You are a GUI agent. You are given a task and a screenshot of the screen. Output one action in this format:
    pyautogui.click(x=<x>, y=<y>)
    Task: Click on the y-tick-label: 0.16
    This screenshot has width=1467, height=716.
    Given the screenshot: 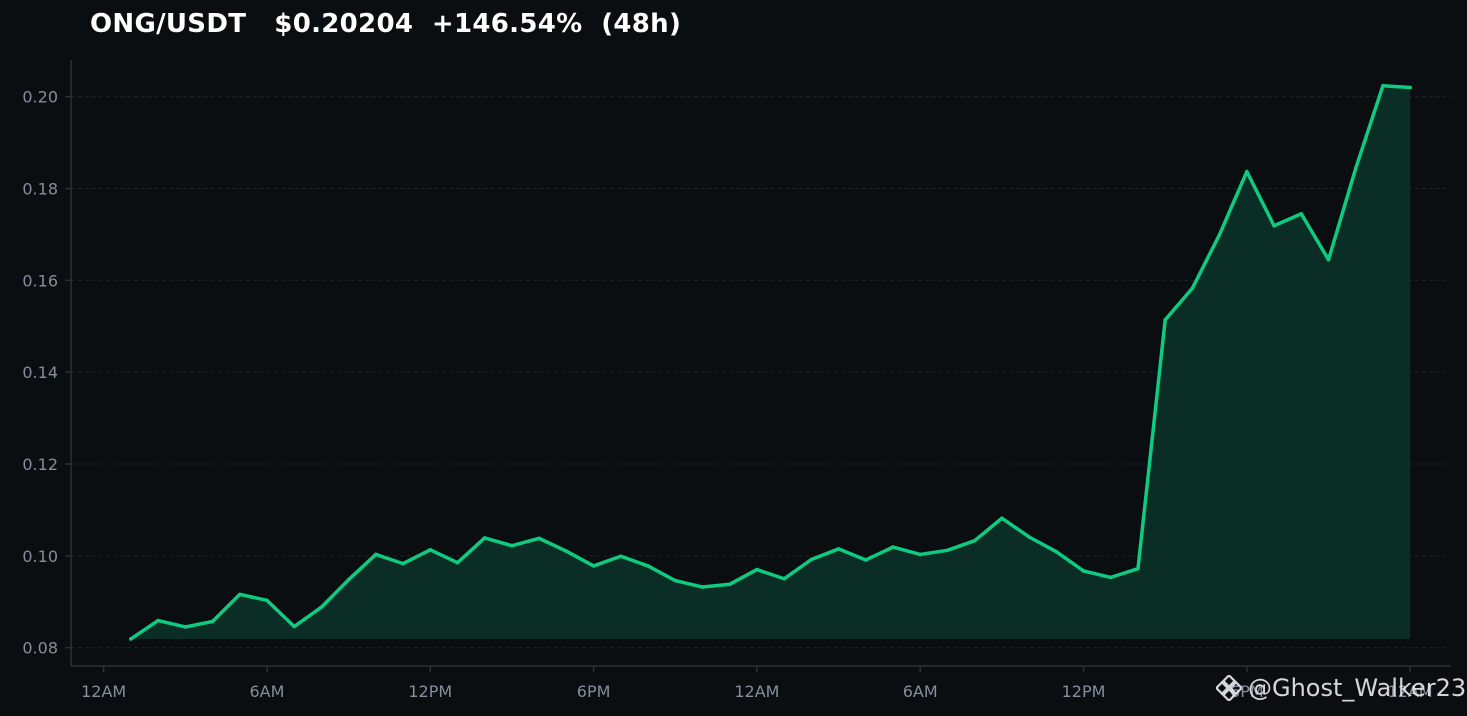 What is the action you would take?
    pyautogui.click(x=40, y=280)
    